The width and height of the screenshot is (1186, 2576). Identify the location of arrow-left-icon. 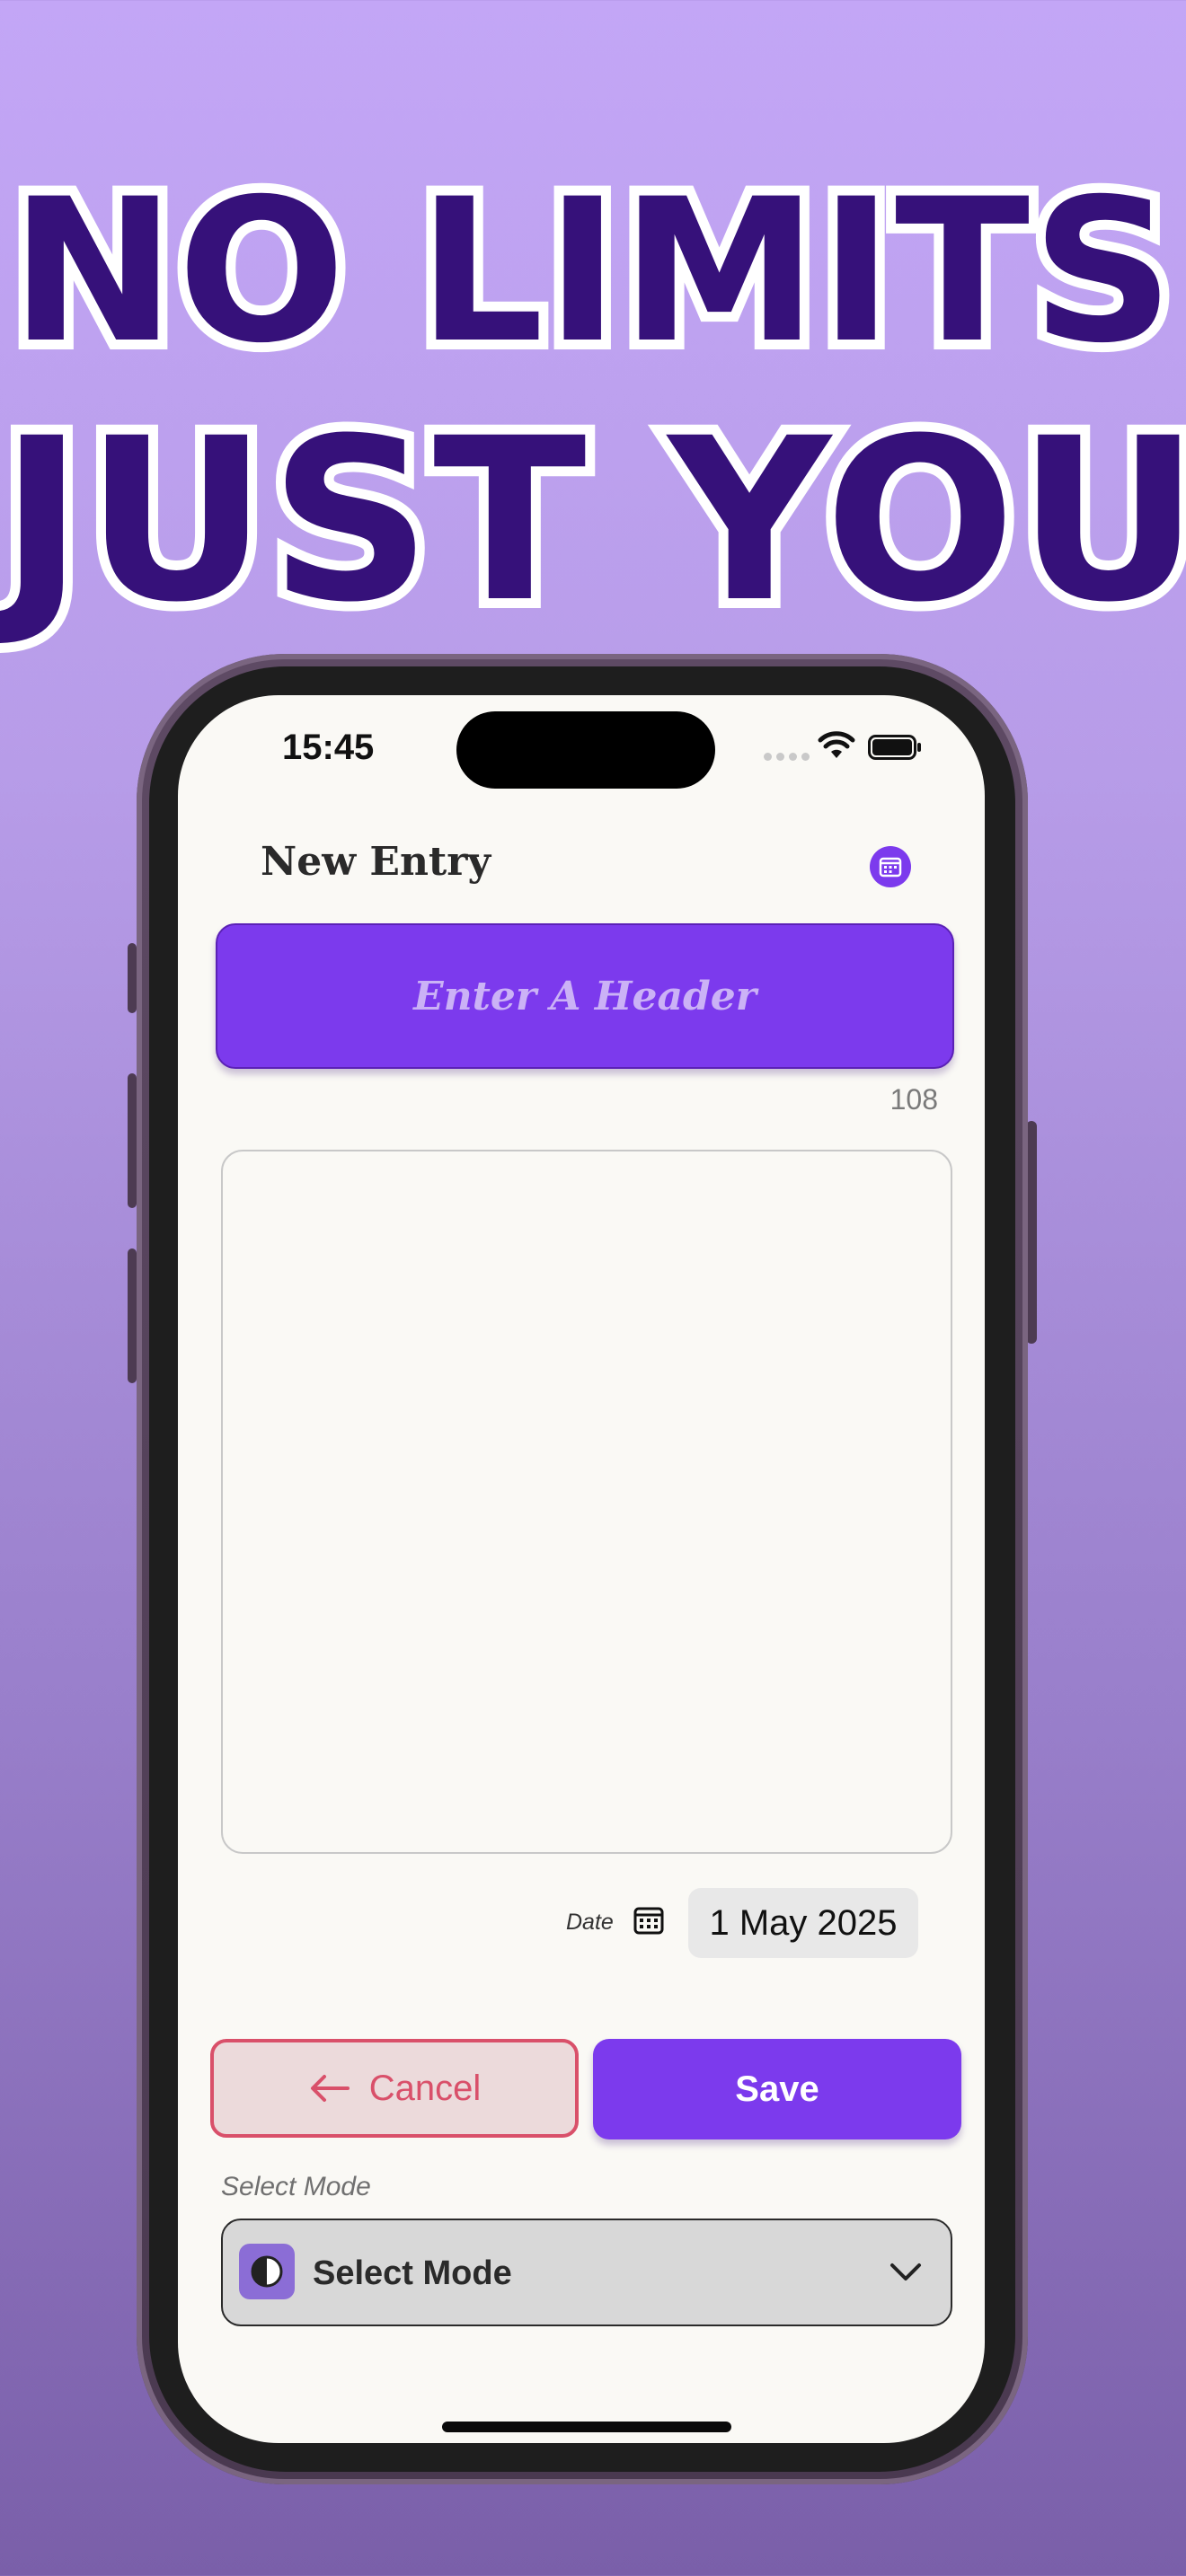
(330, 2088).